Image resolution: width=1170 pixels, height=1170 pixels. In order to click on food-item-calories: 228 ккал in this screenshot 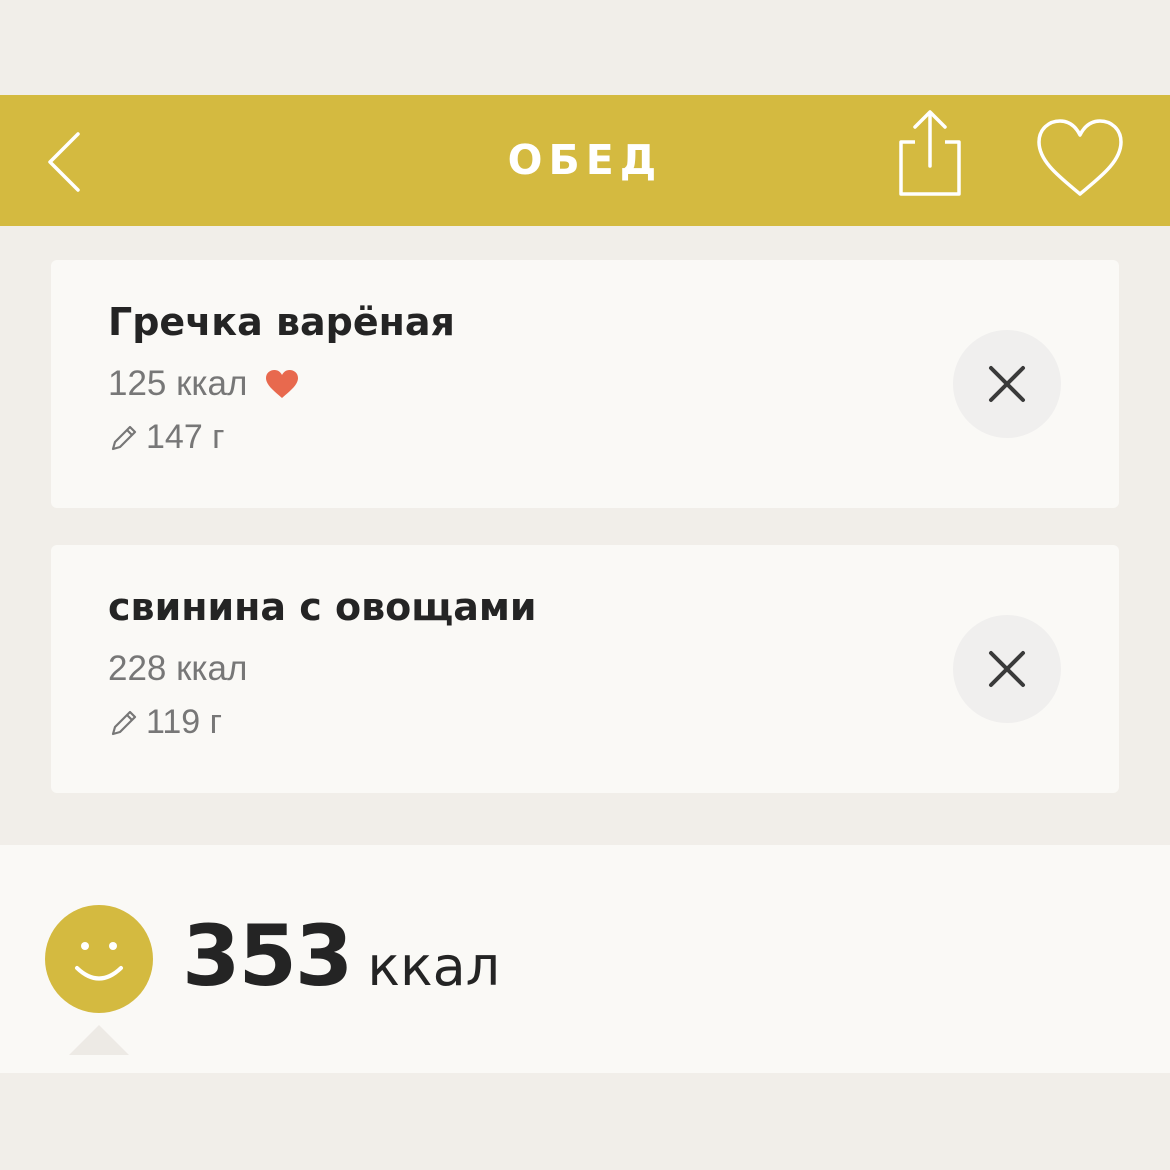, I will do `click(178, 668)`.